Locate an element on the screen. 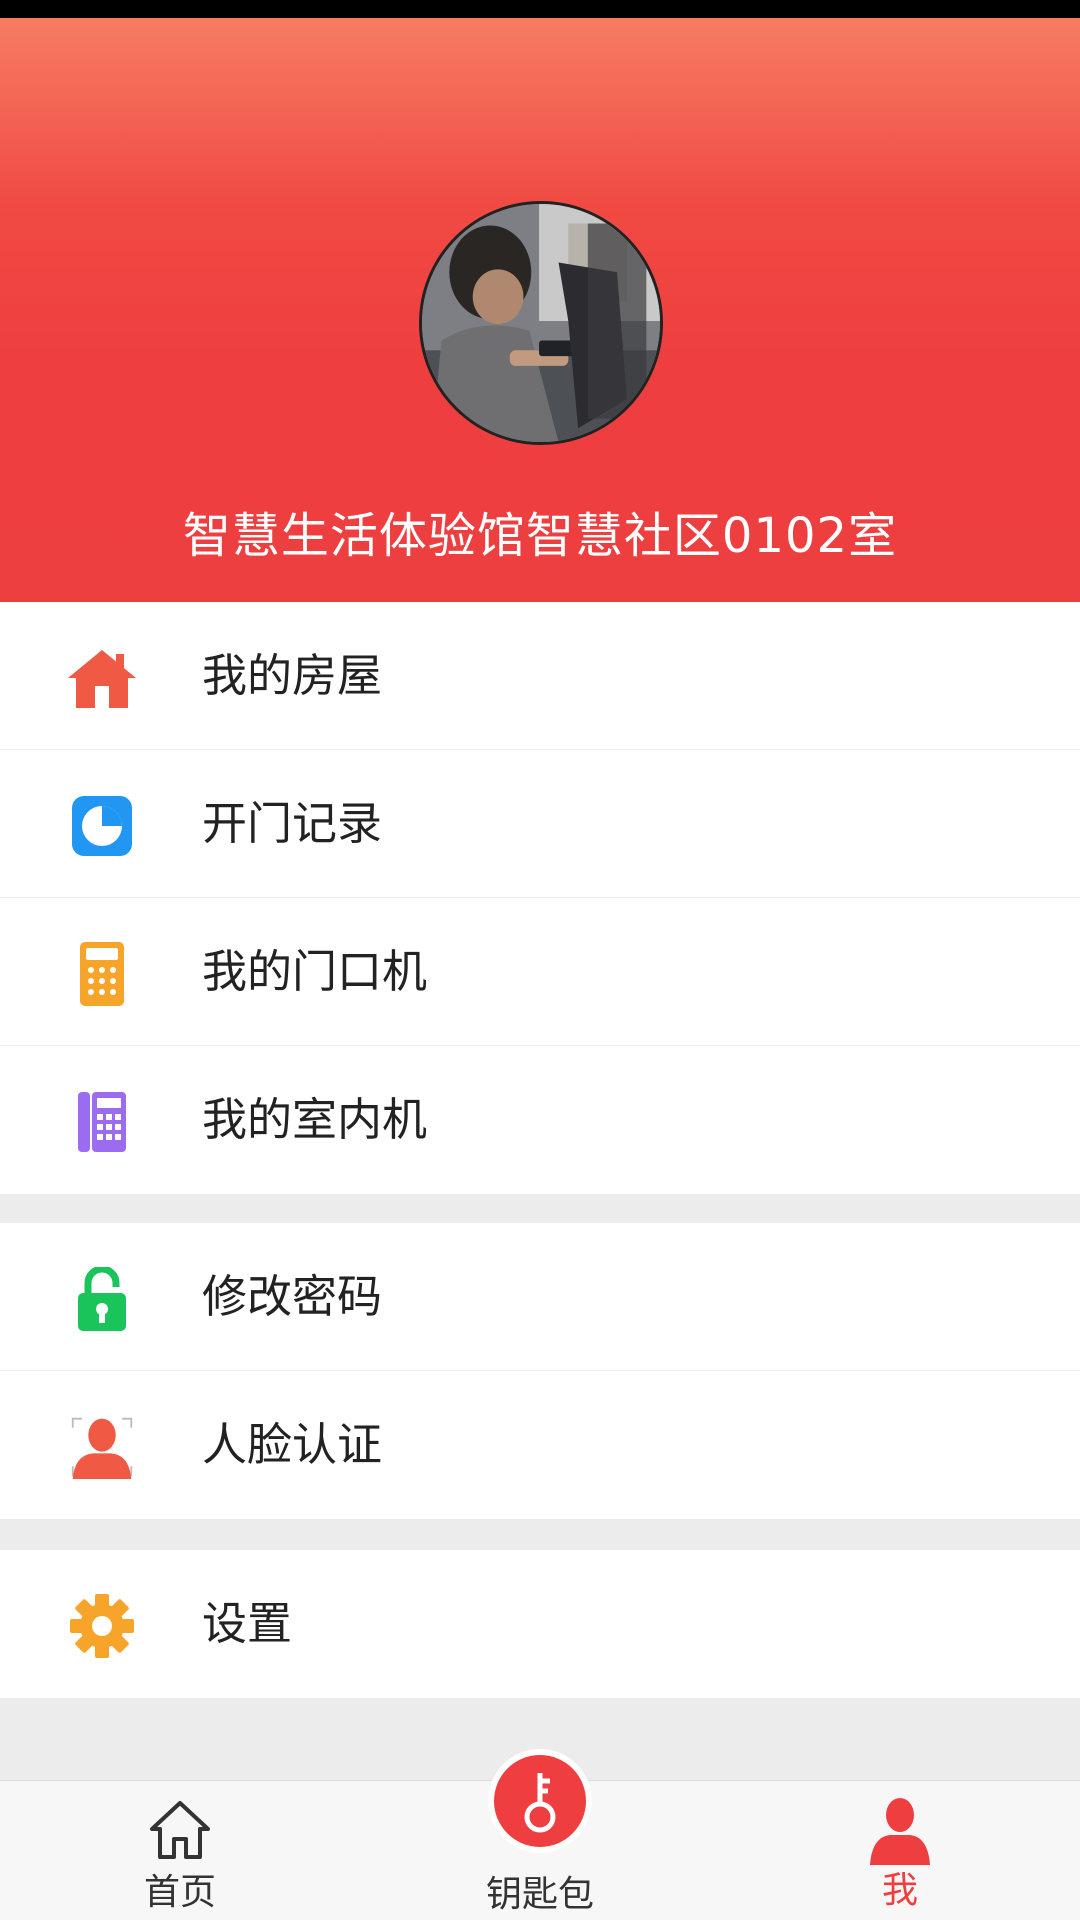 The width and height of the screenshot is (1080, 1920). menu-item-settings: 设置 is located at coordinates (540, 1624).